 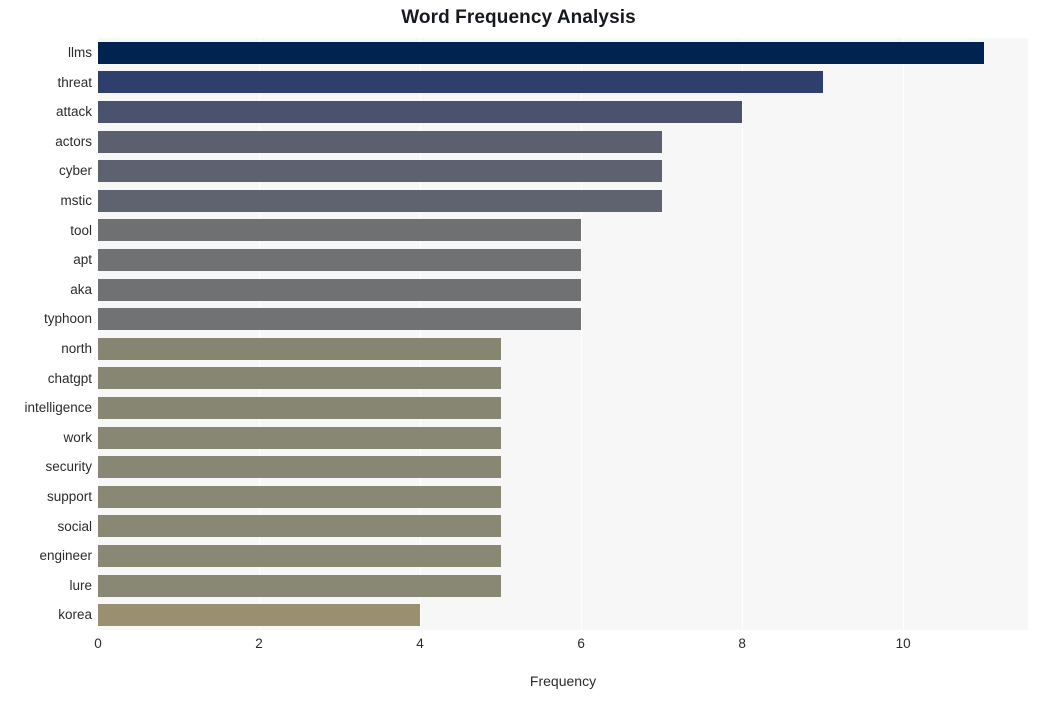 I want to click on x-tick-label-4: 4, so click(x=420, y=643).